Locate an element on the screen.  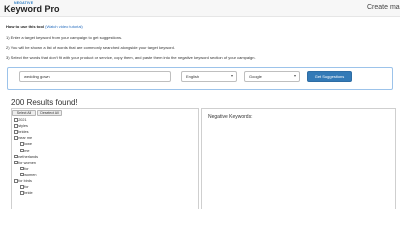
keyword-label: me is located at coordinates (27, 150).